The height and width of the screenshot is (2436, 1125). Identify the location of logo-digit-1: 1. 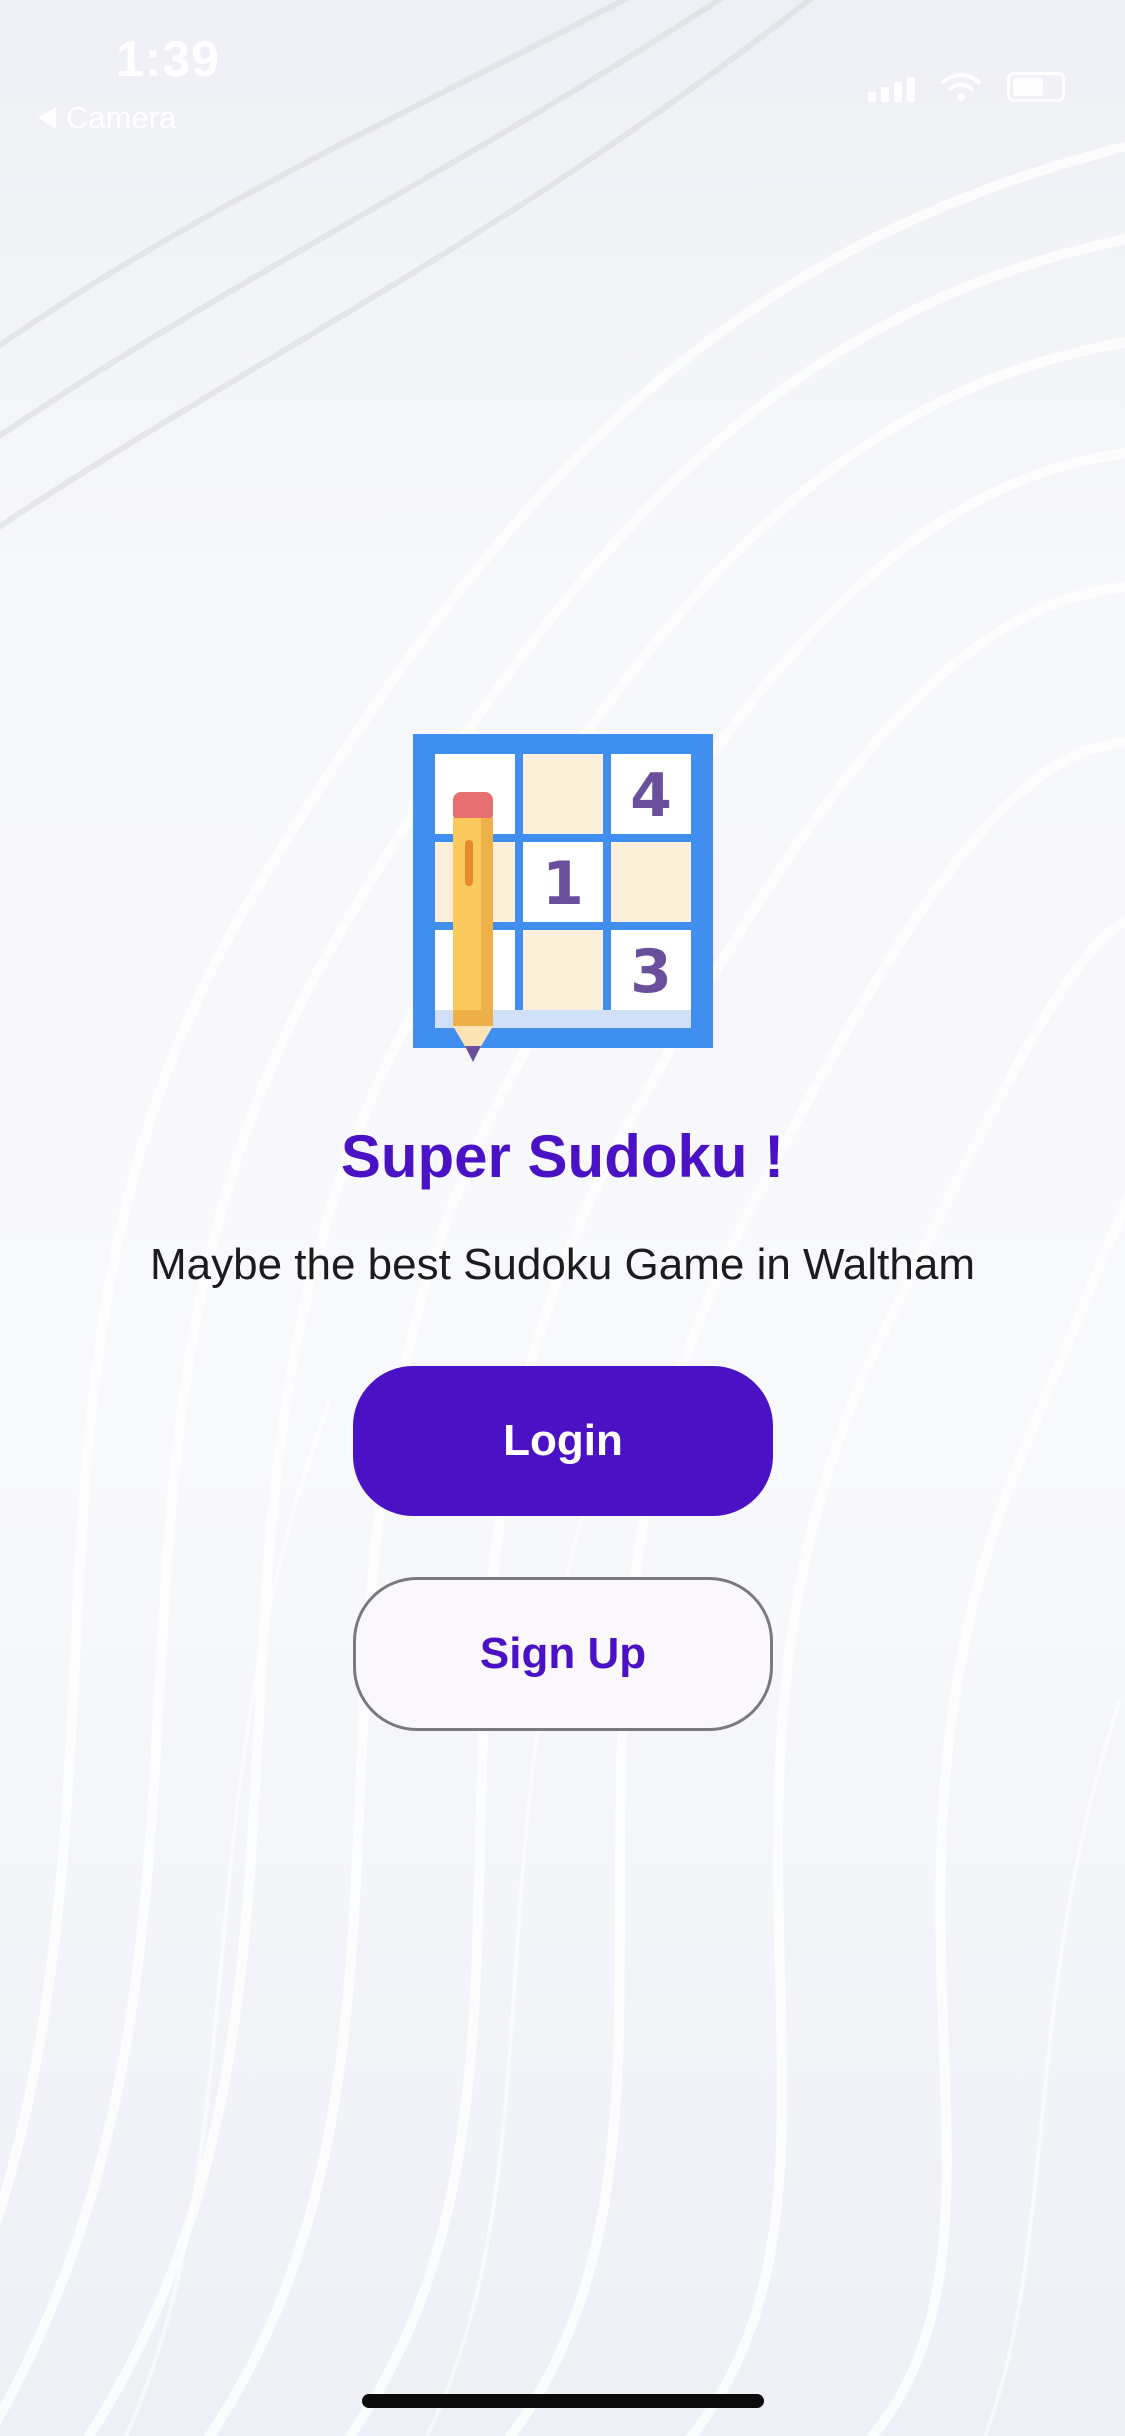
(563, 884).